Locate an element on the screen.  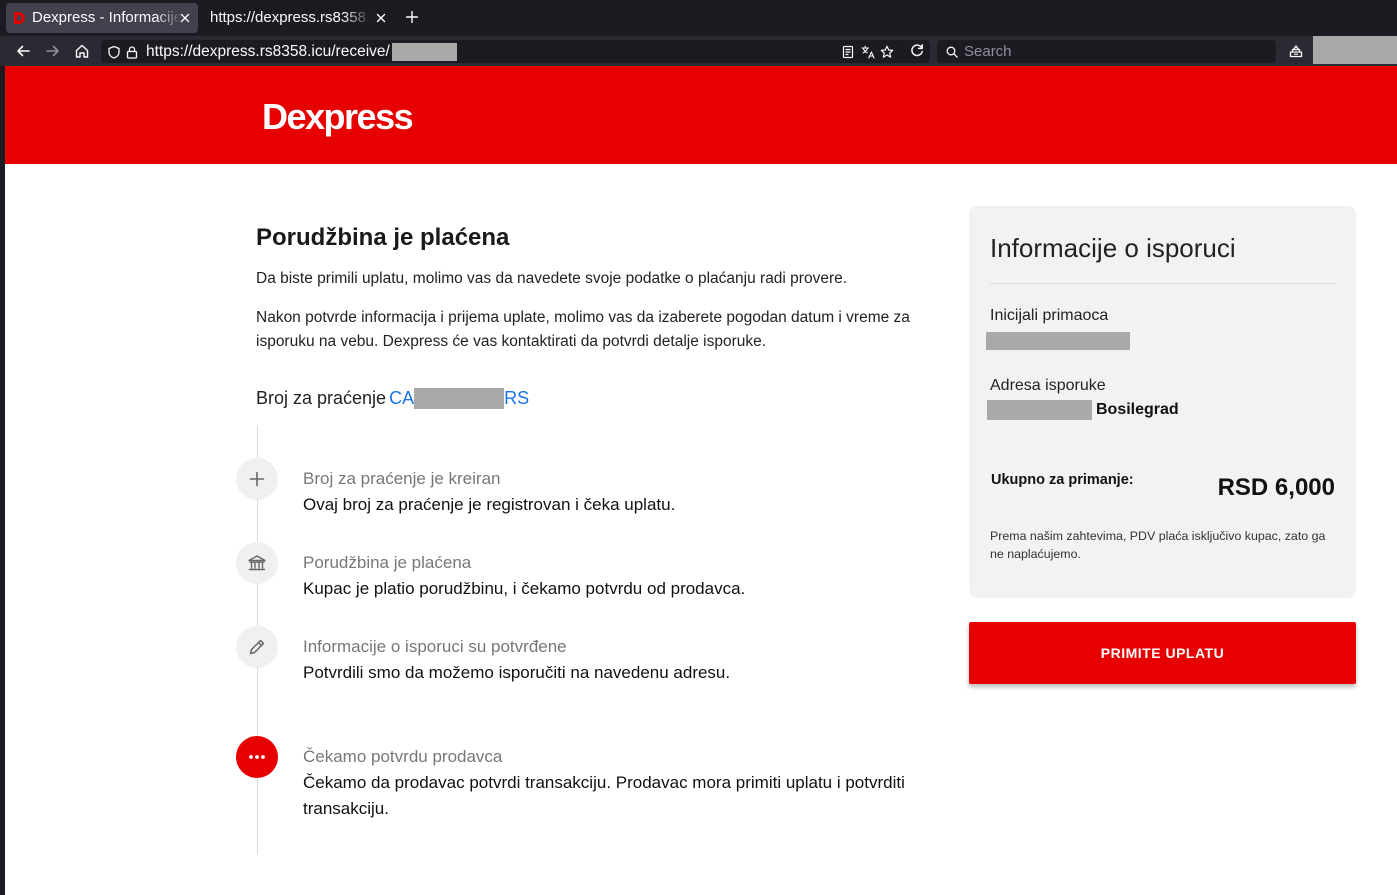
redacted-tracking-block is located at coordinates (459, 398).